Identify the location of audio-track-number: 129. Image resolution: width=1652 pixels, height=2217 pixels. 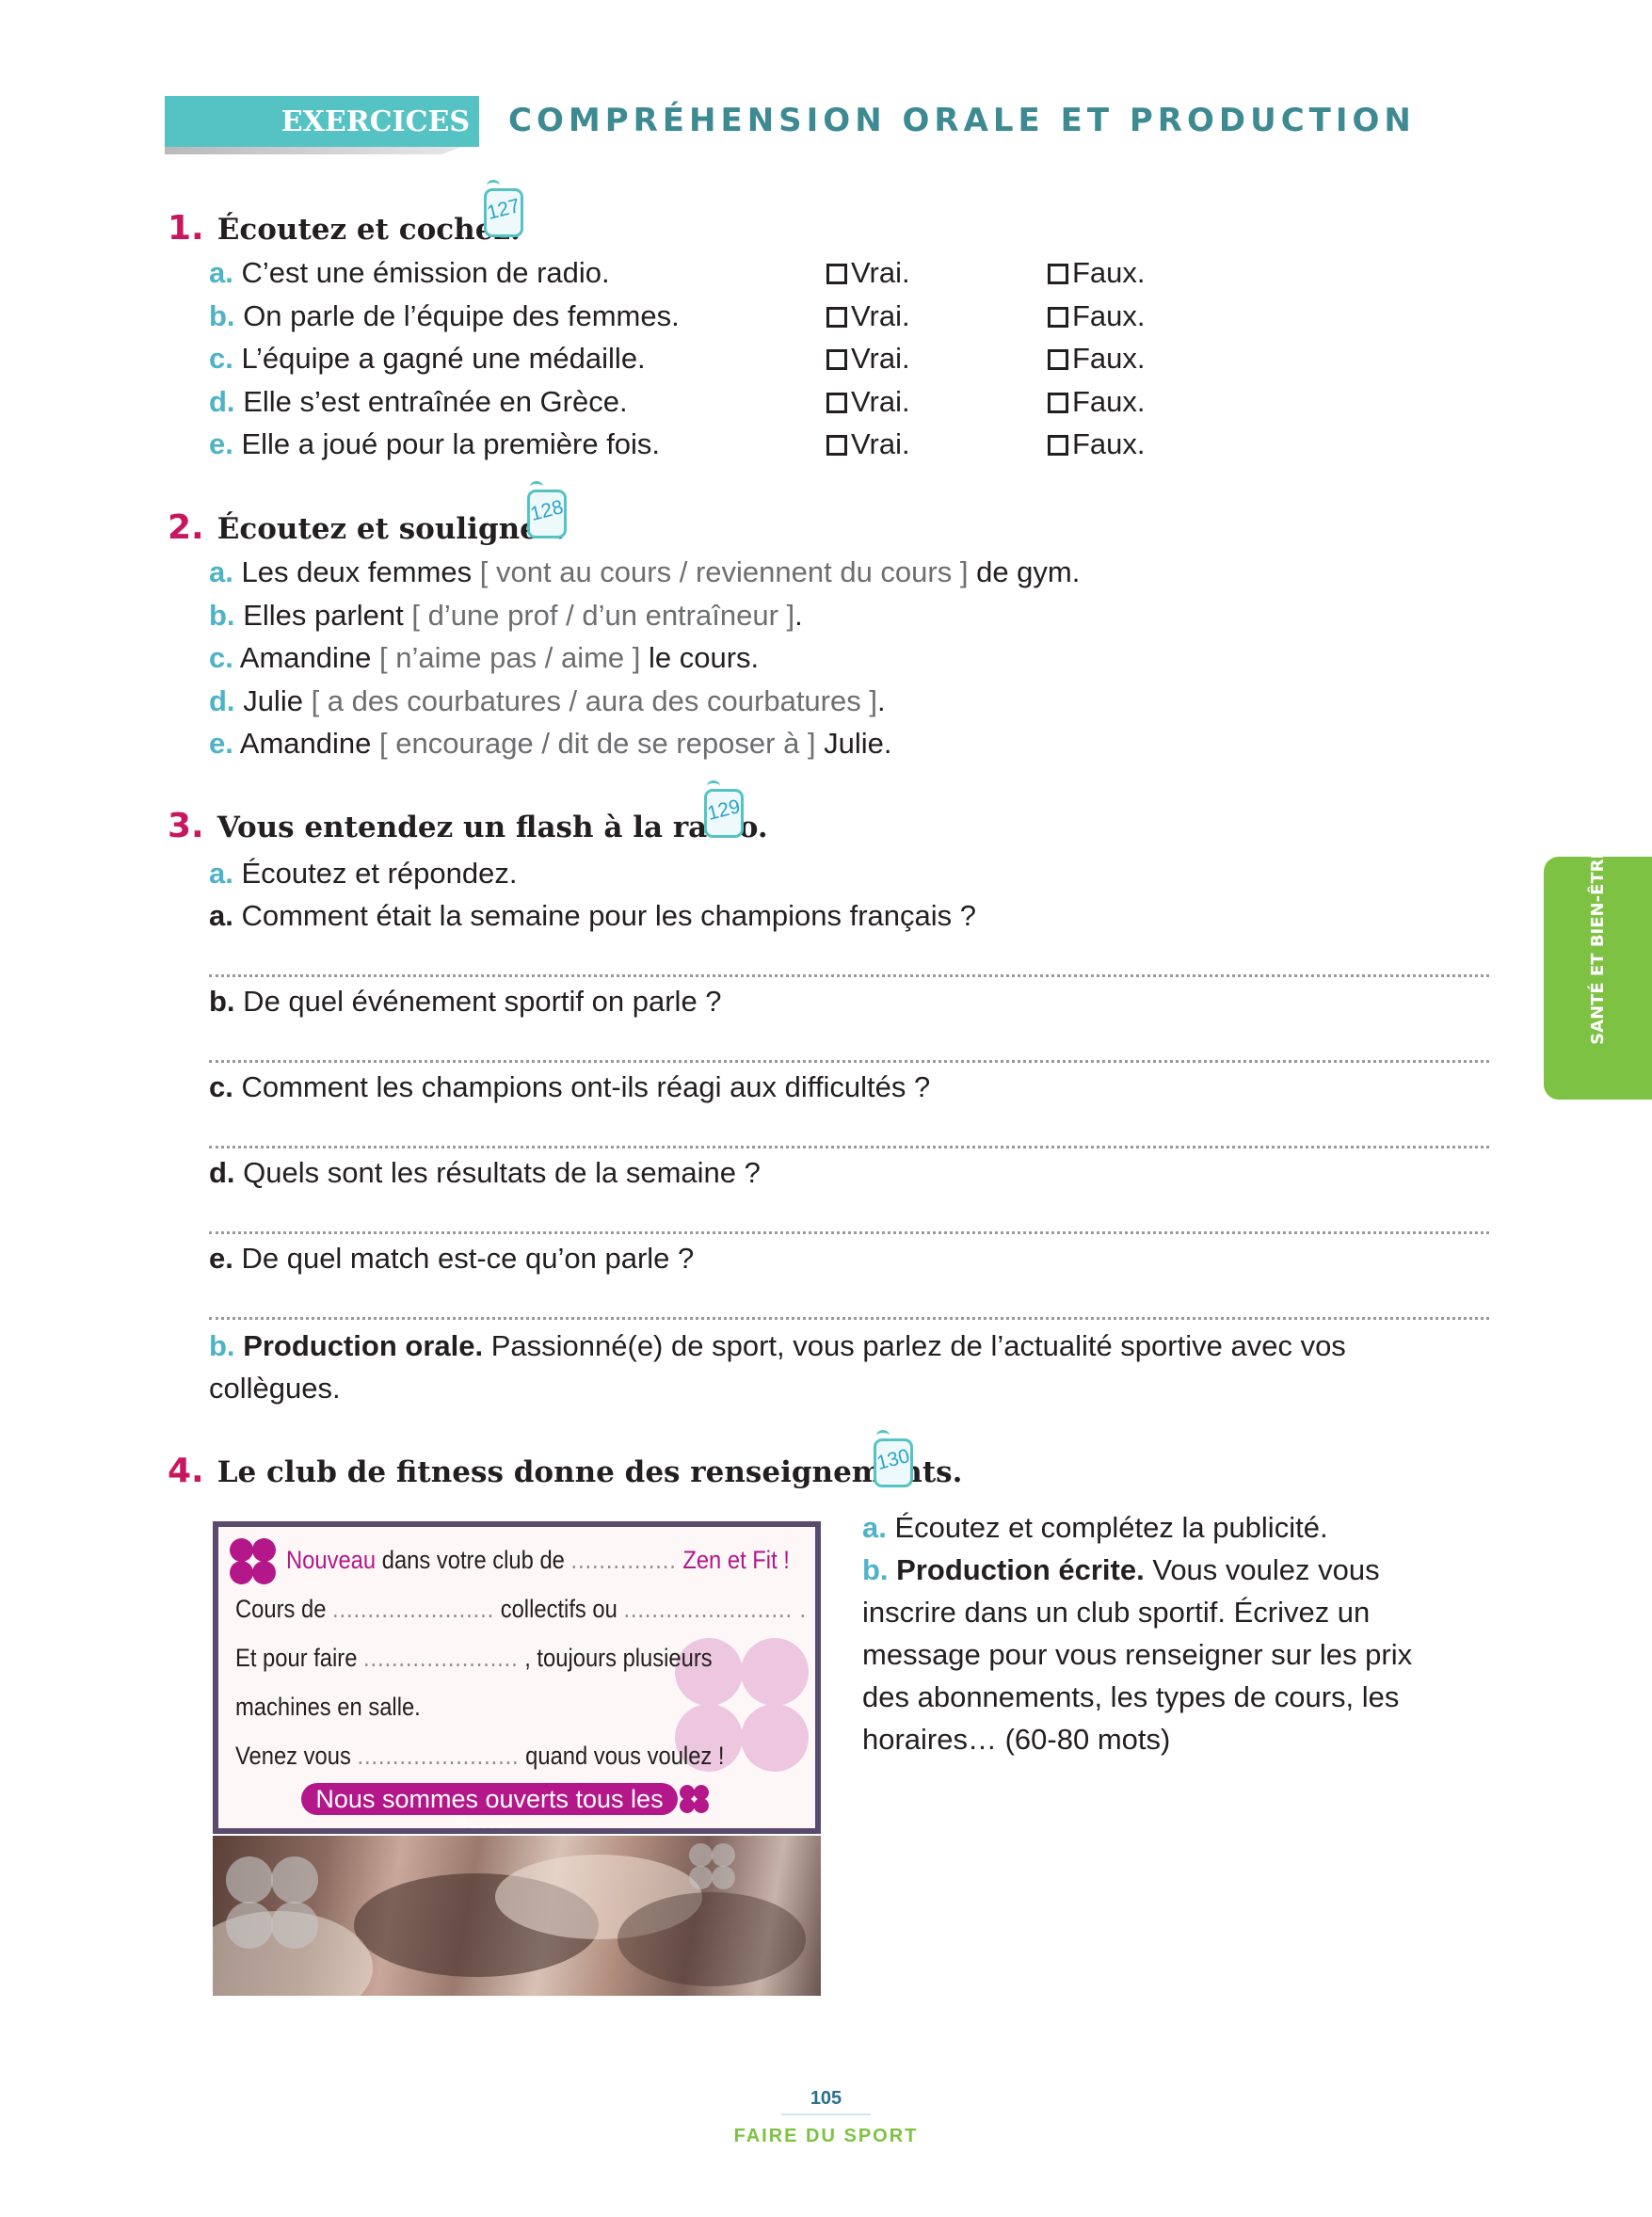
(724, 810).